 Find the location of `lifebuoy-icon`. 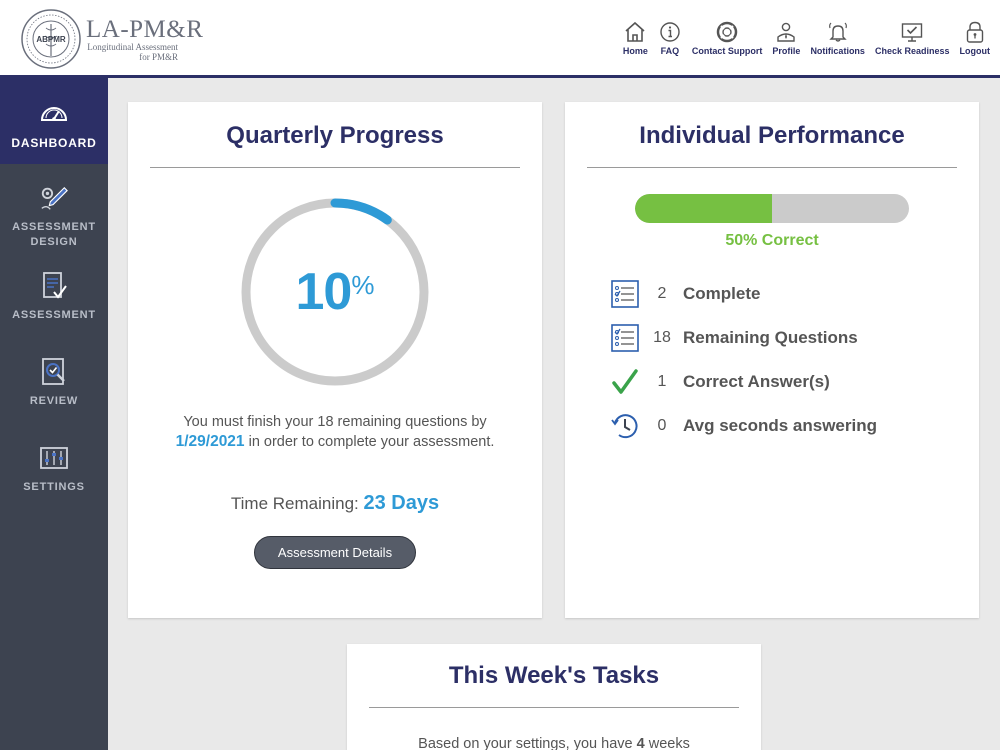

lifebuoy-icon is located at coordinates (727, 32).